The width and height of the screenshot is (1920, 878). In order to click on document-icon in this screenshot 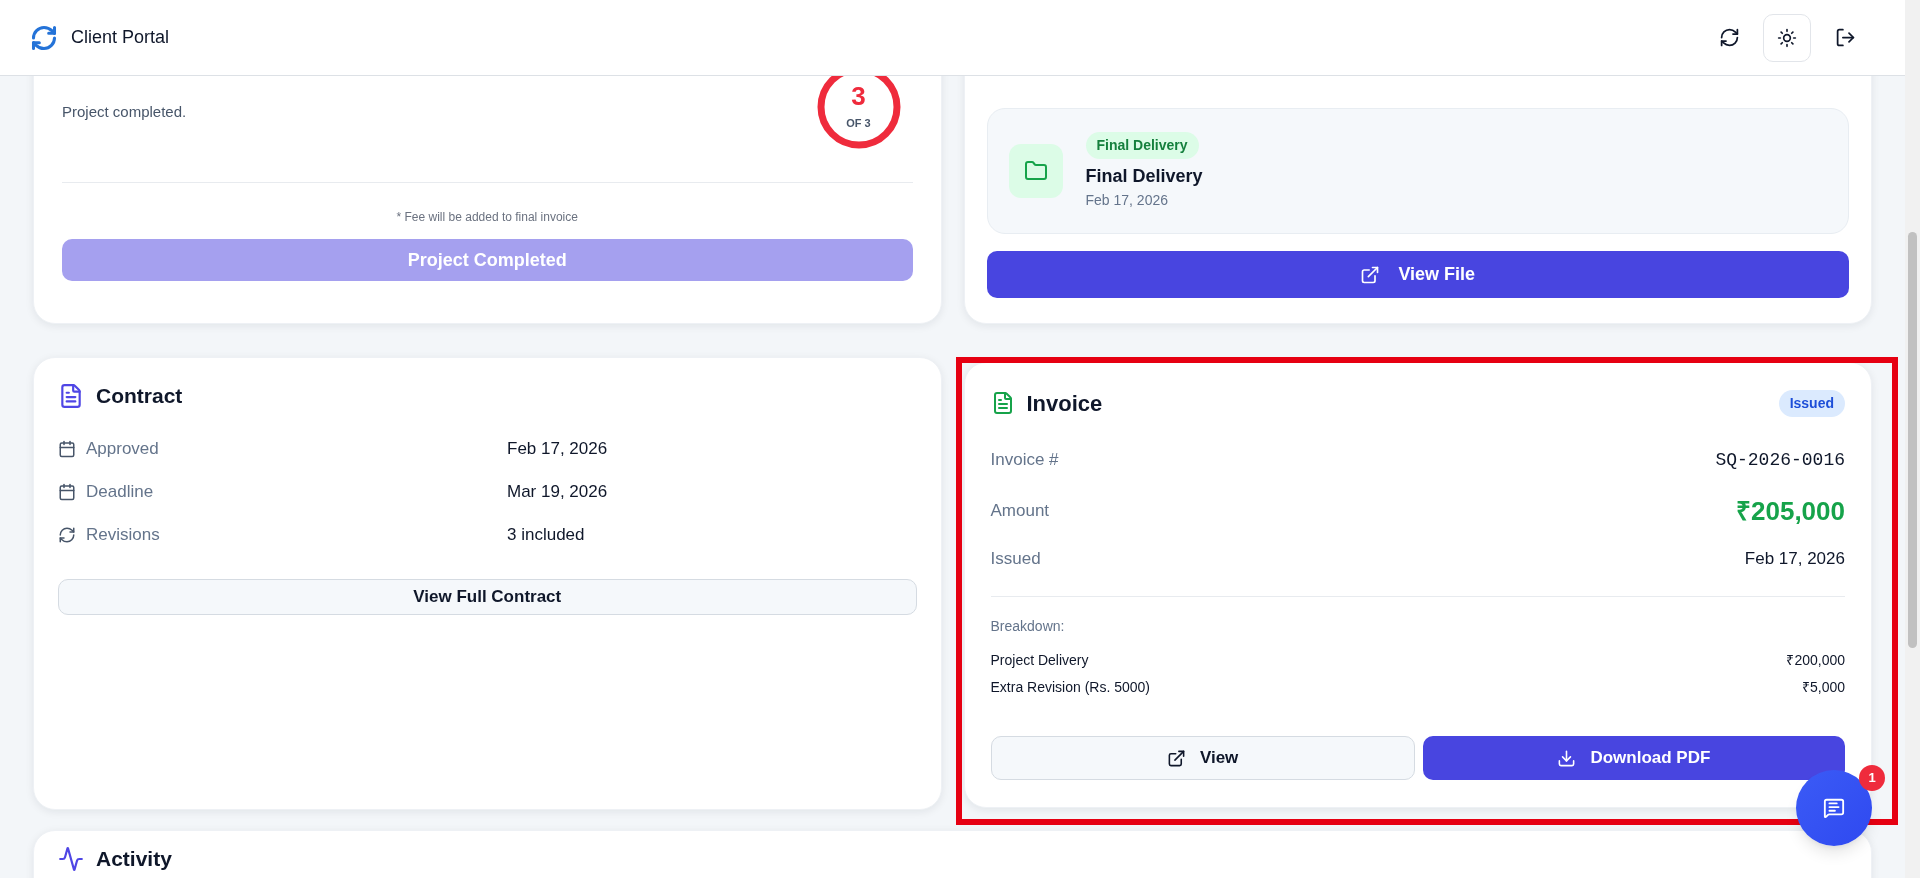, I will do `click(71, 396)`.